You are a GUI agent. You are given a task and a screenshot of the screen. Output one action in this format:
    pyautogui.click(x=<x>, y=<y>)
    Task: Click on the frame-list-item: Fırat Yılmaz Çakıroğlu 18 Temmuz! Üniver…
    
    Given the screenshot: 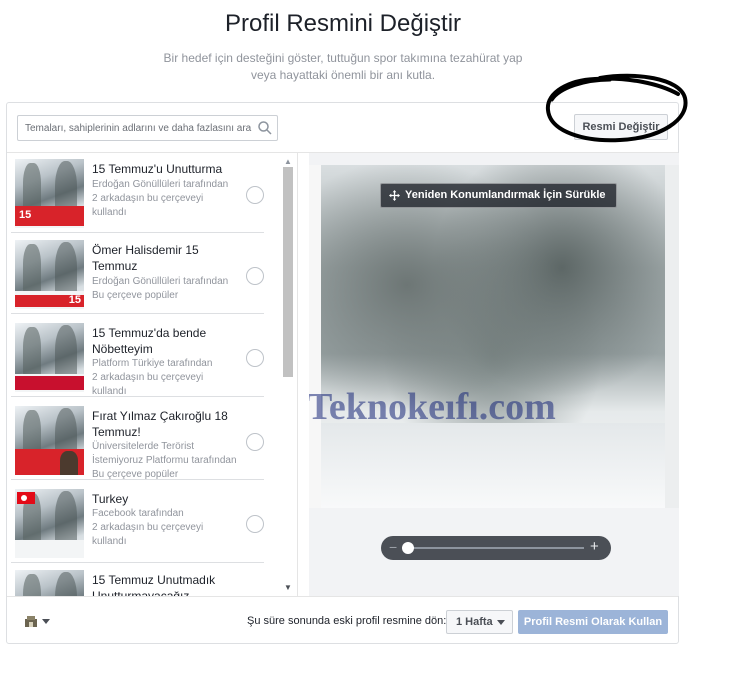 What is the action you would take?
    pyautogui.click(x=137, y=440)
    